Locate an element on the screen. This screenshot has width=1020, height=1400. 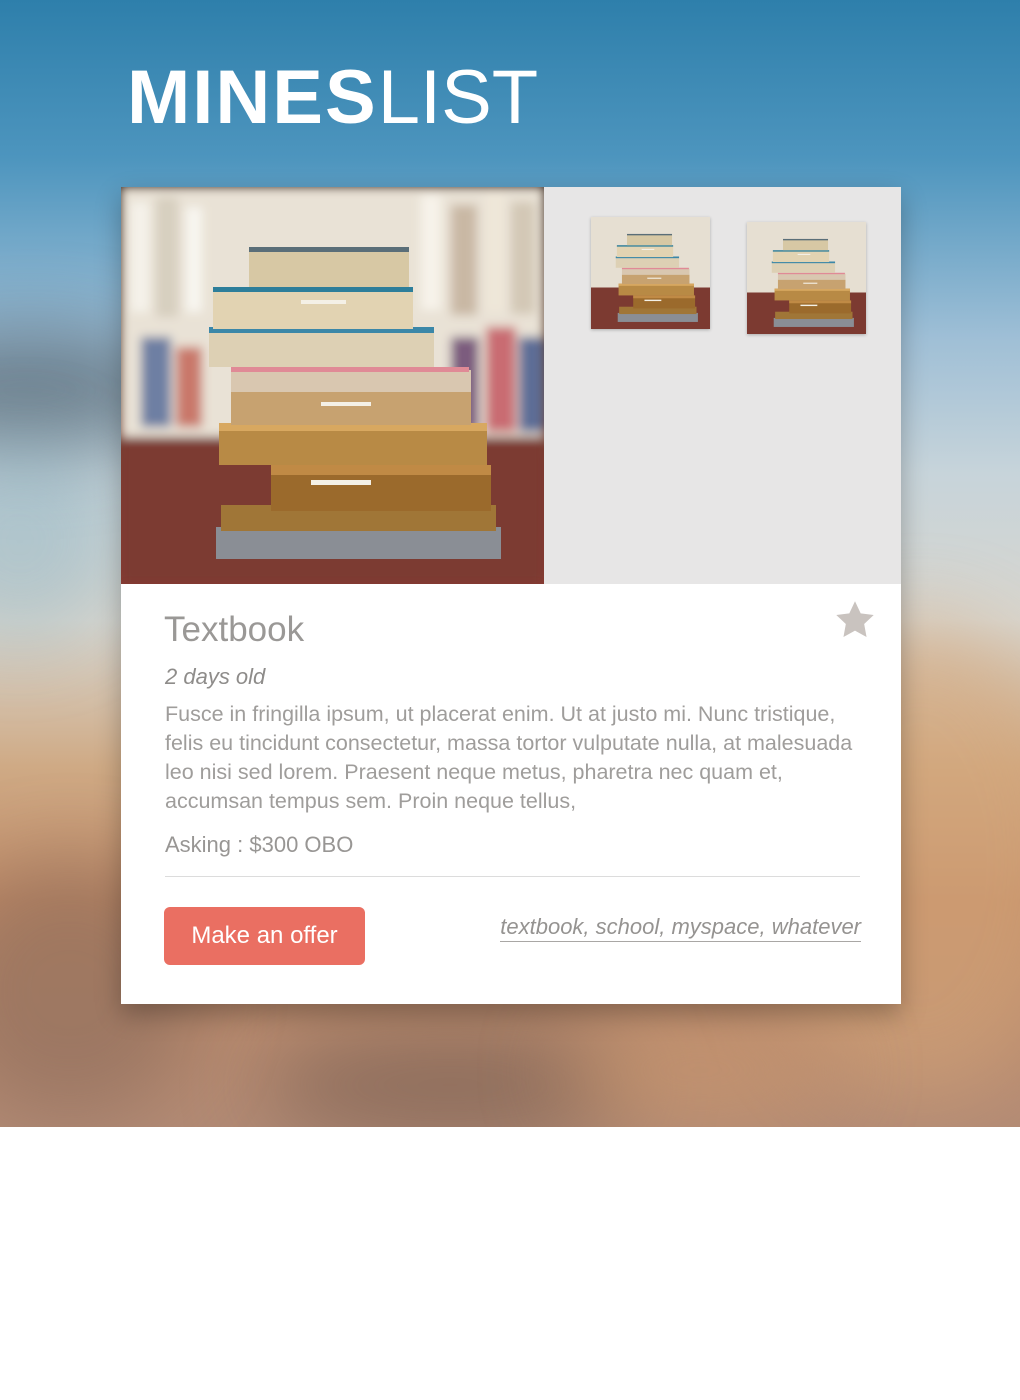
listing-tags: textbook, school, myspace, whatever is located at coordinates (680, 928).